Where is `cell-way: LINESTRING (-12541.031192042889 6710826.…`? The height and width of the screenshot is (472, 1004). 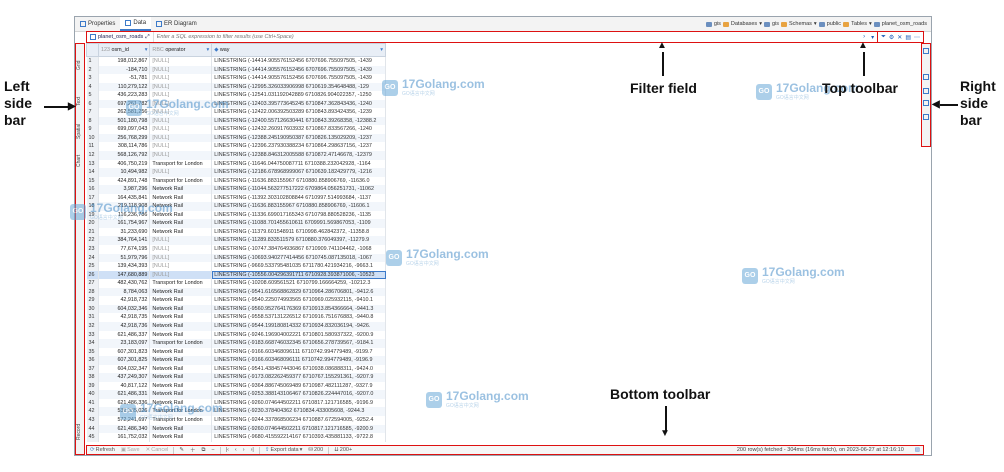
cell-way: LINESTRING (-12541.031192042889 6710826.… is located at coordinates (298, 95).